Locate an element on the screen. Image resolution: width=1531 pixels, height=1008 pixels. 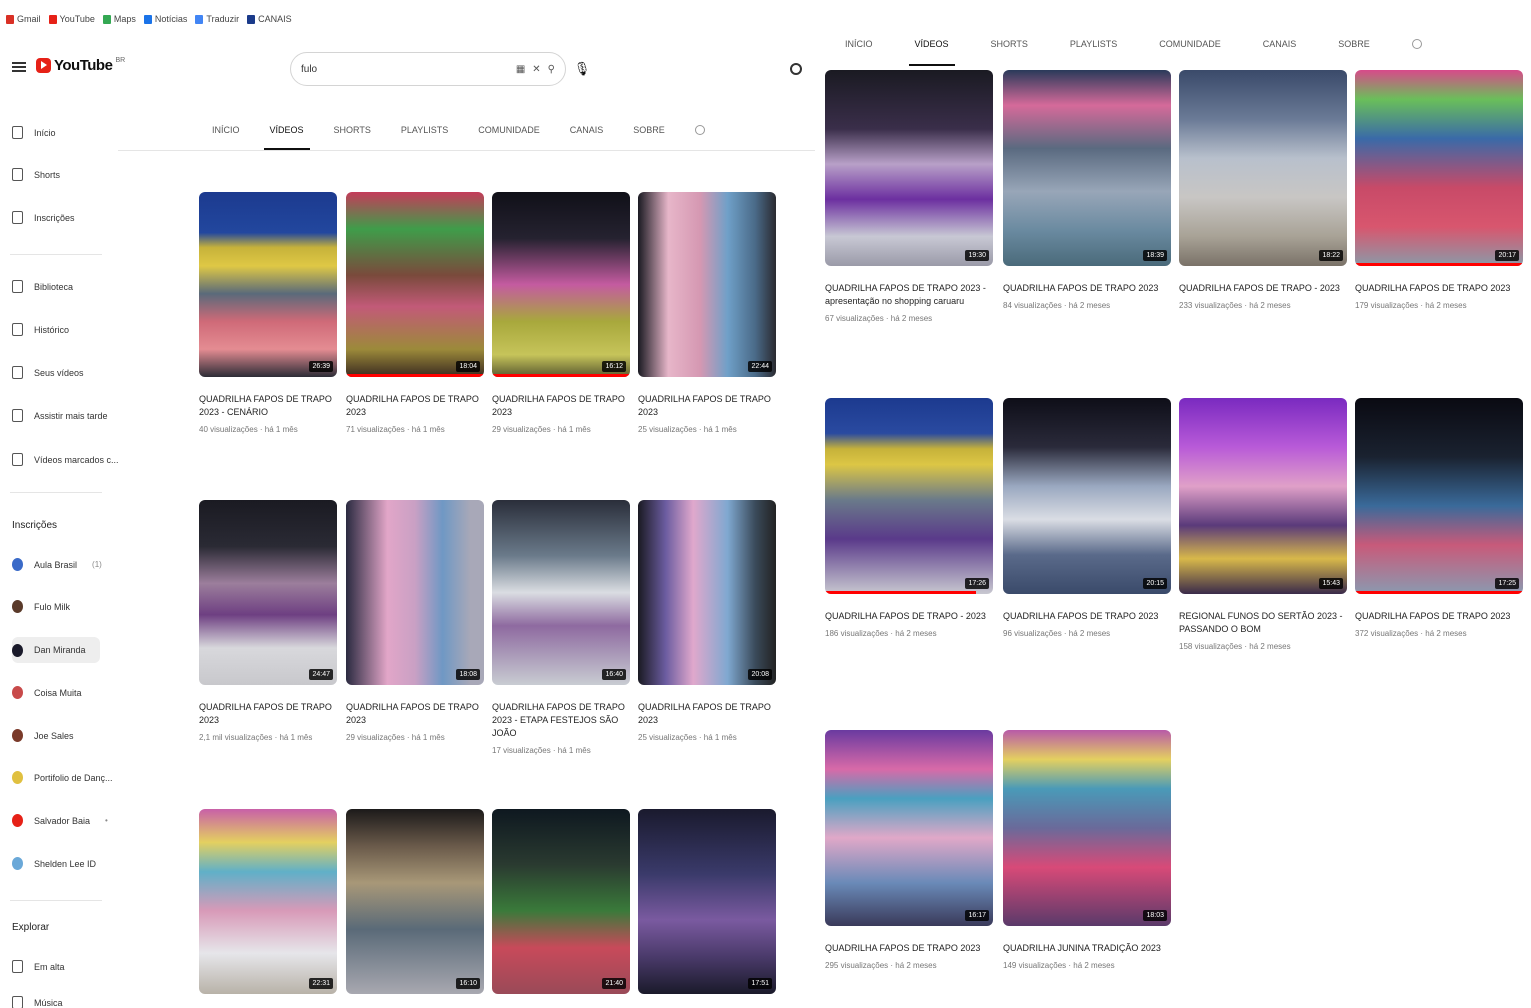
video-card: 17:51 is located at coordinates (707, 901).